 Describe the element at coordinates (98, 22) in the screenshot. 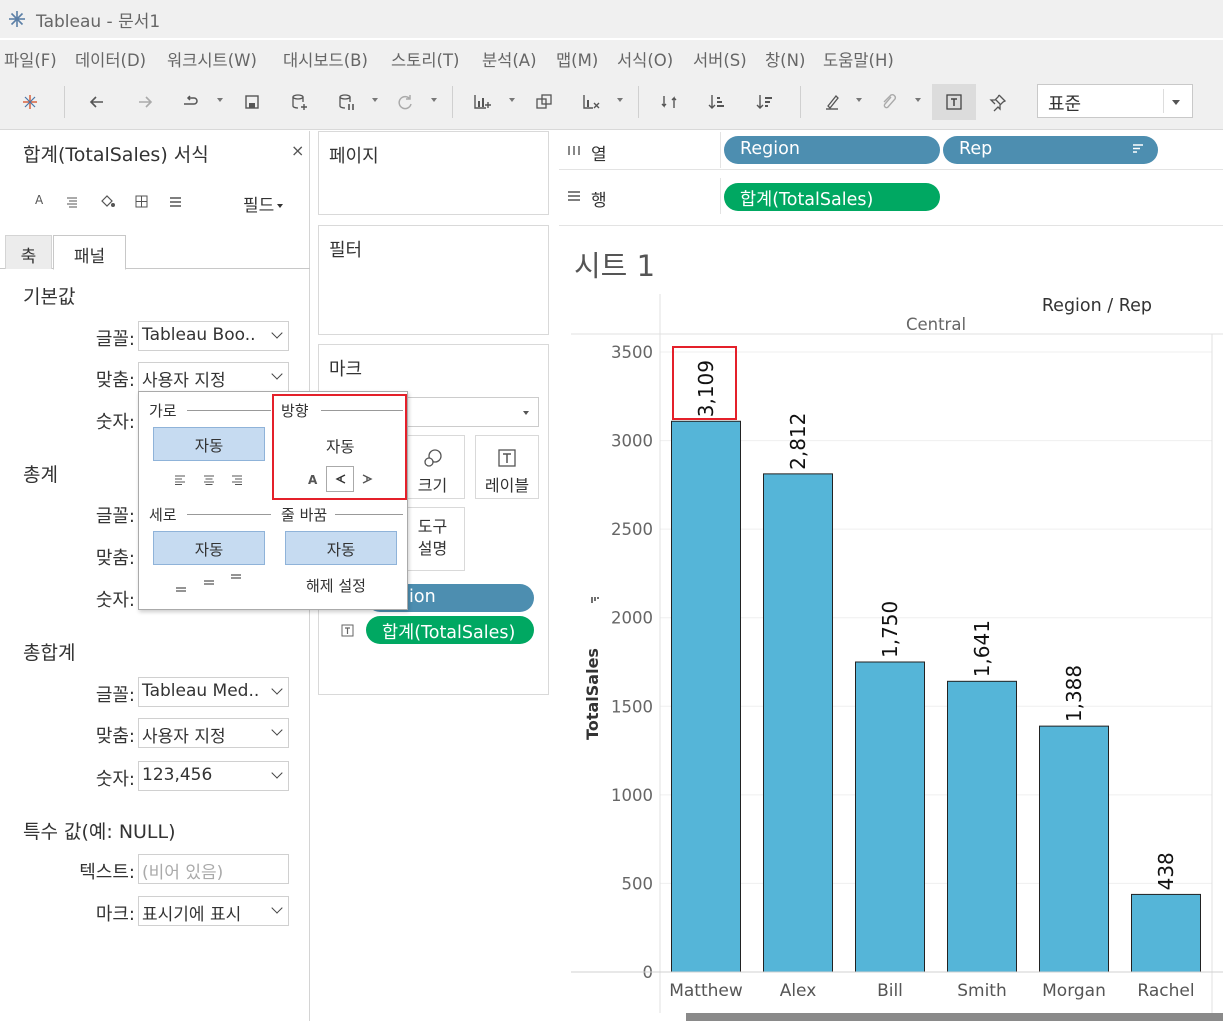

I see `window-title: Tableau - 문서1` at that location.